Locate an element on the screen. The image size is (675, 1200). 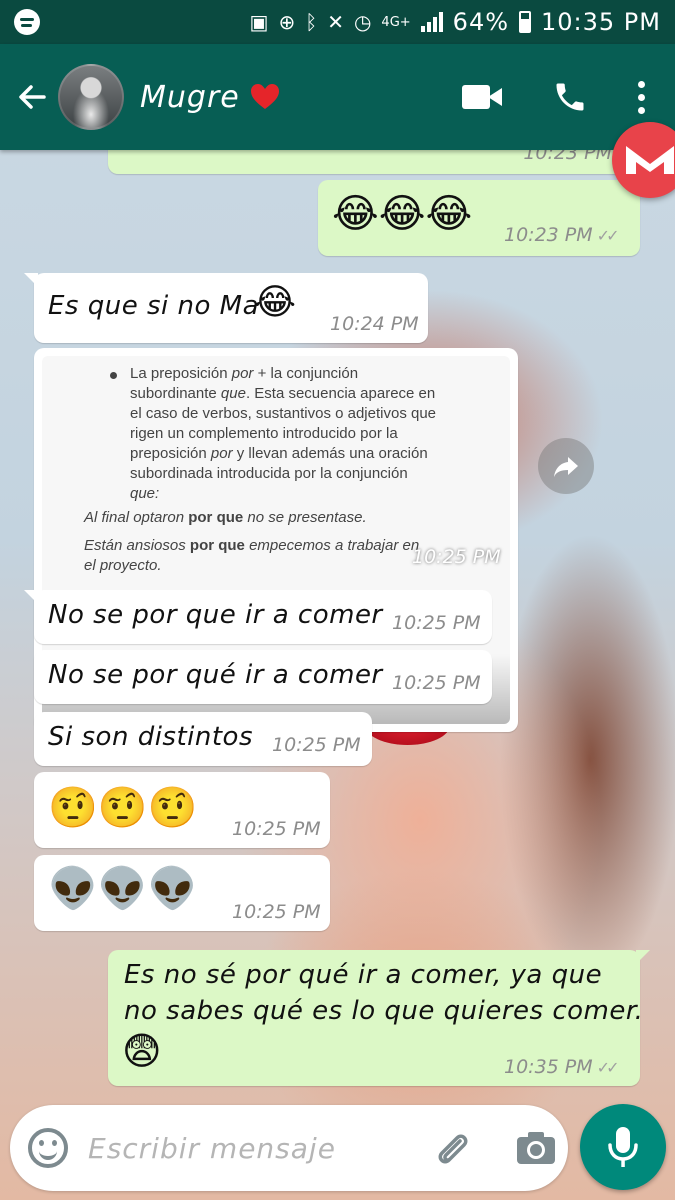
signal-icon is located at coordinates (431, 22).